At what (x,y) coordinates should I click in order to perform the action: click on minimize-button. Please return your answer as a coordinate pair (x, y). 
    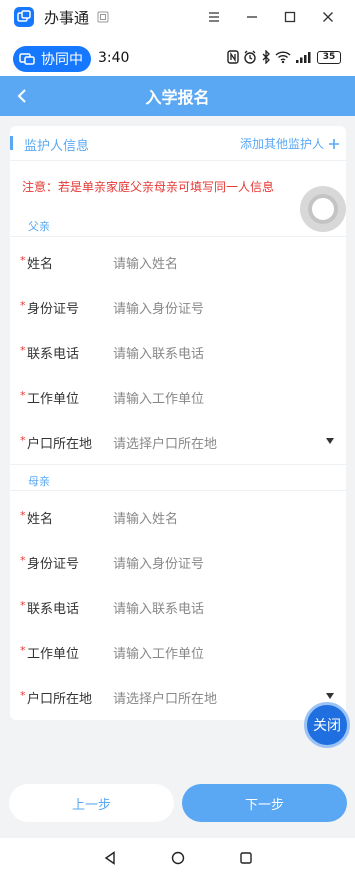
    Looking at the image, I should click on (252, 17).